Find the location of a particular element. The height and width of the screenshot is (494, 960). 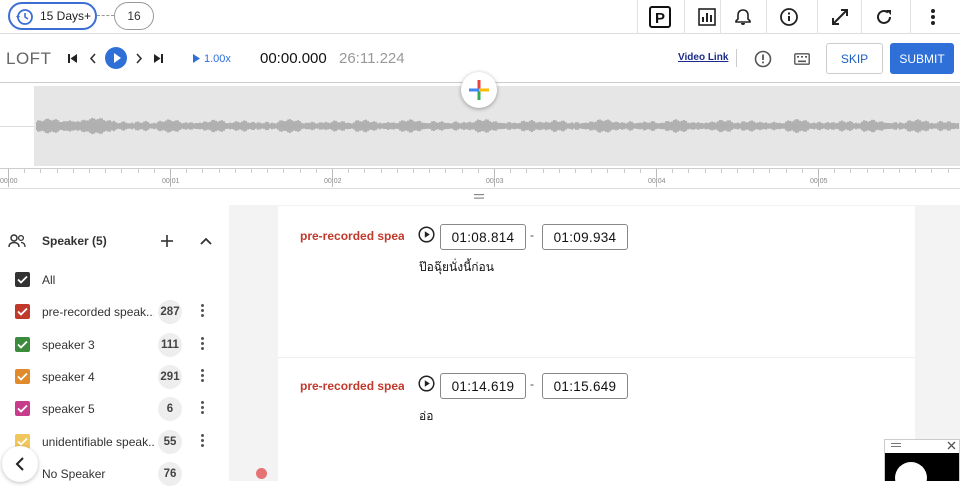

playback-speed: 1.00x is located at coordinates (217, 59).